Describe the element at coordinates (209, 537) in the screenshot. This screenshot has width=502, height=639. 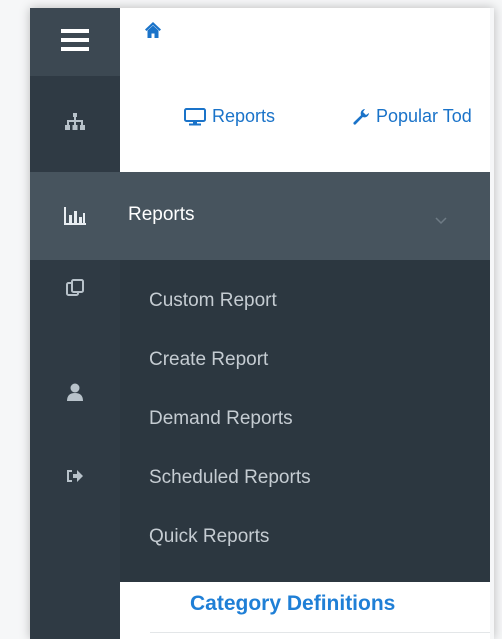
I see `submenu-item-quick-reports: Quick Reports` at that location.